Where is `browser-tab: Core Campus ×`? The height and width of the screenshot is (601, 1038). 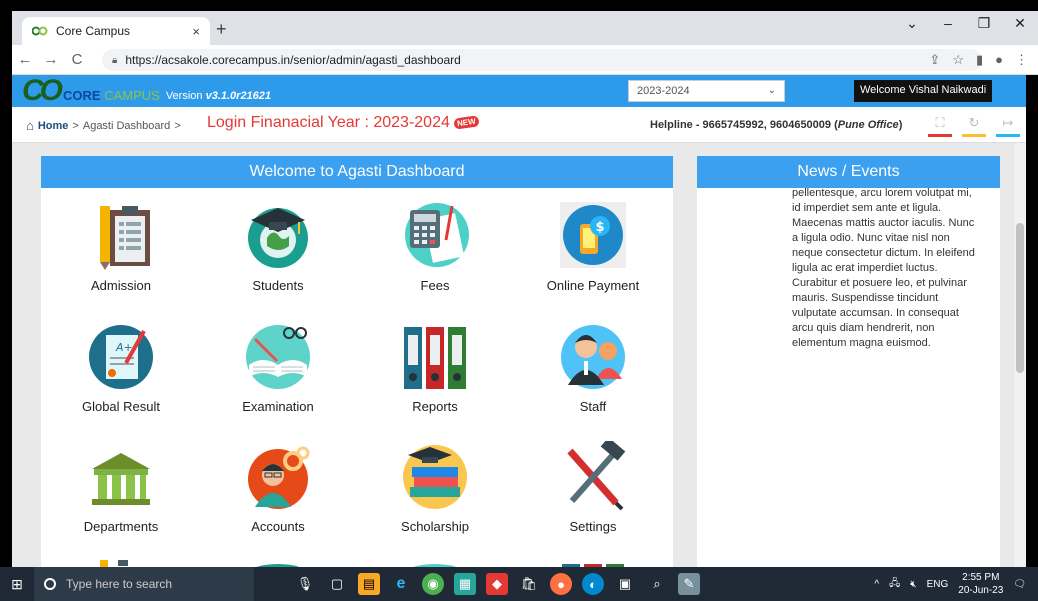
browser-tab: Core Campus × is located at coordinates (116, 31).